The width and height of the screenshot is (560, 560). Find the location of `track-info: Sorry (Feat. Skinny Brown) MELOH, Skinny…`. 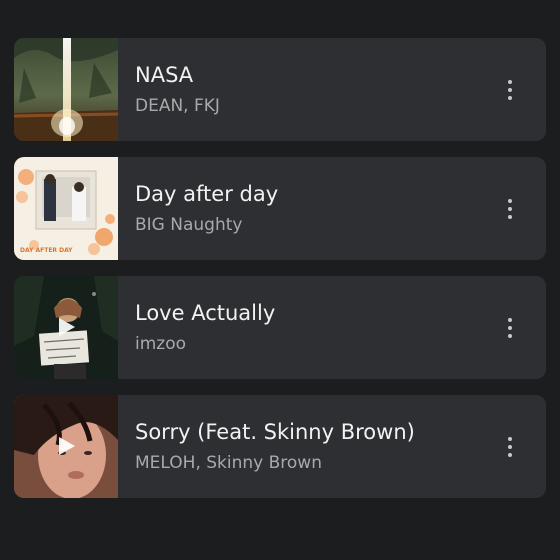

track-info: Sorry (Feat. Skinny Brown) MELOH, Skinny… is located at coordinates (303, 446).